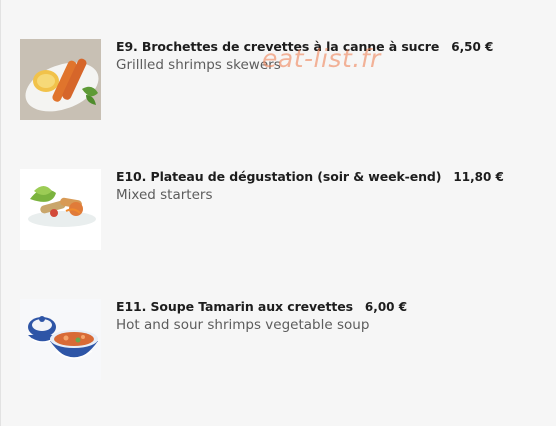  Describe the element at coordinates (60, 209) in the screenshot. I see `mixed-starters-photo` at that location.